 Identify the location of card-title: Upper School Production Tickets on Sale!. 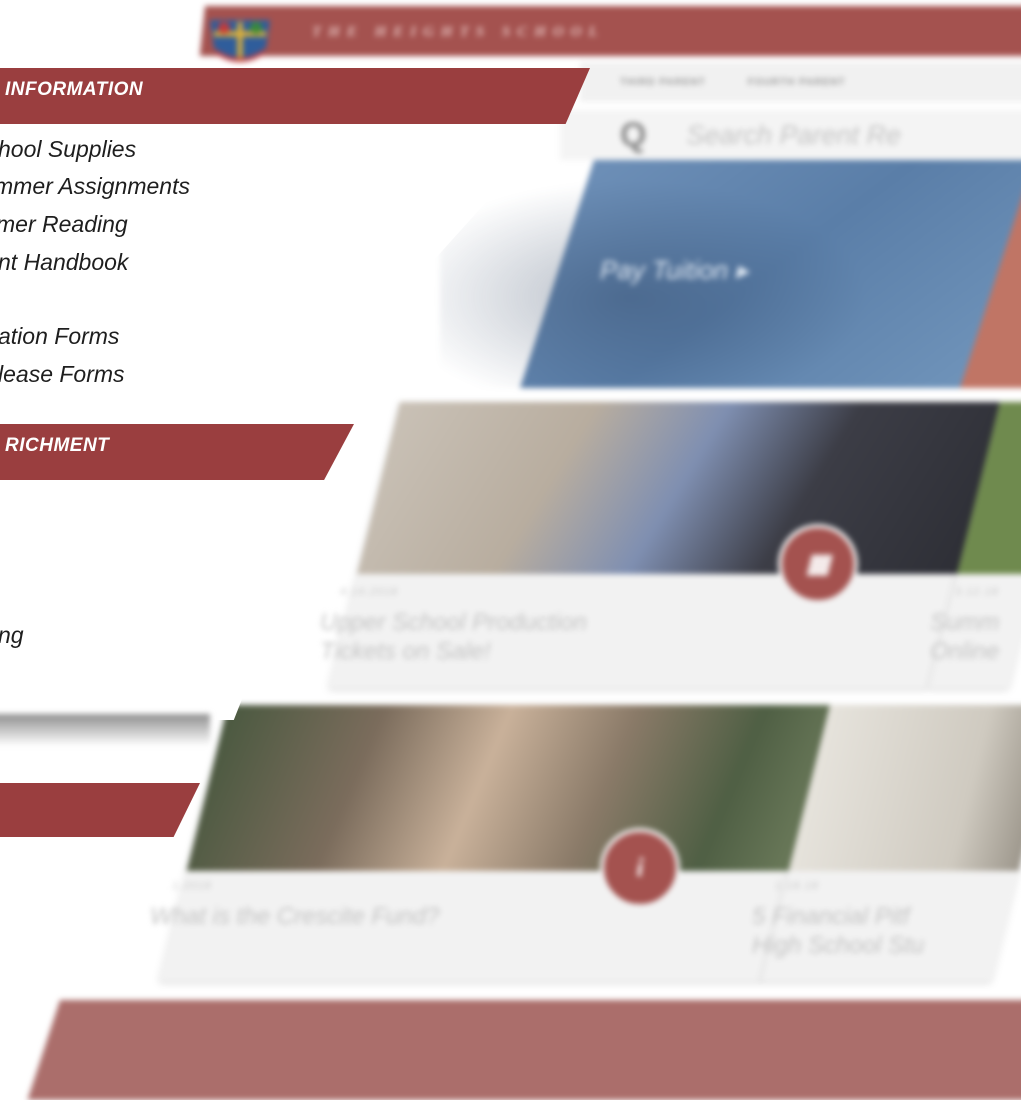
(453, 637).